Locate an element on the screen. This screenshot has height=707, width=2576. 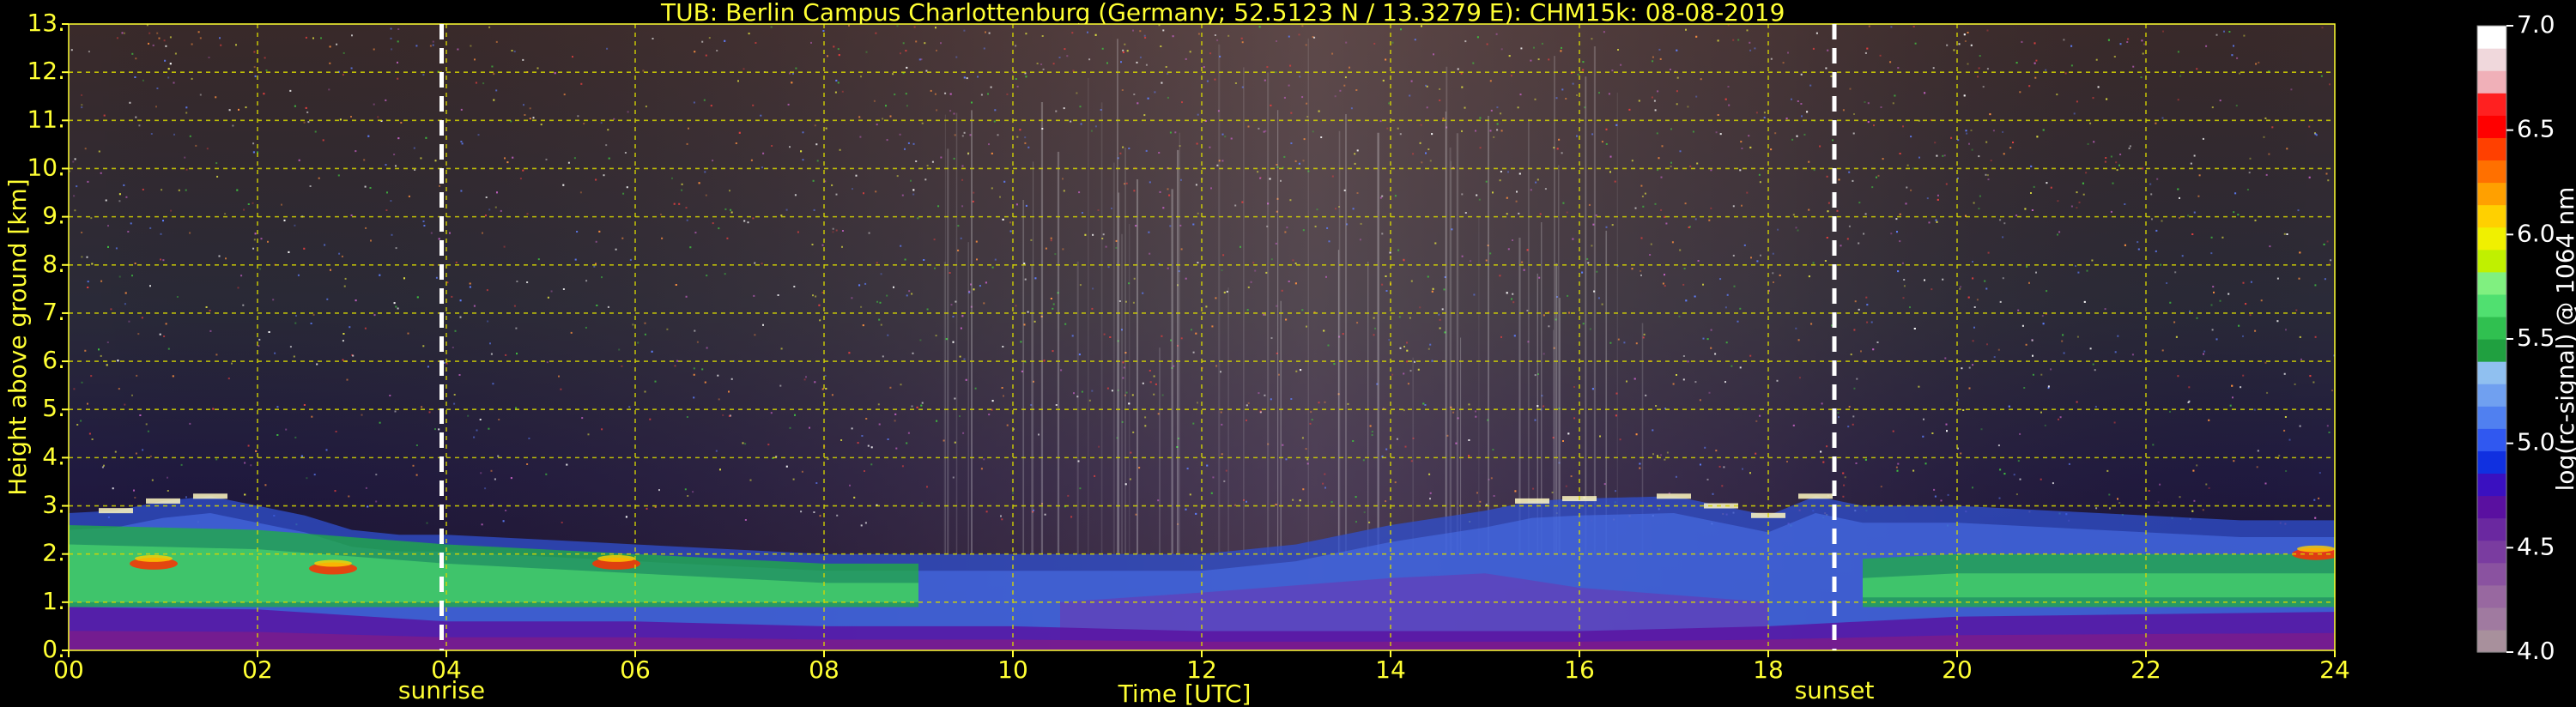
colorbar-segment is located at coordinates (2491, 619).